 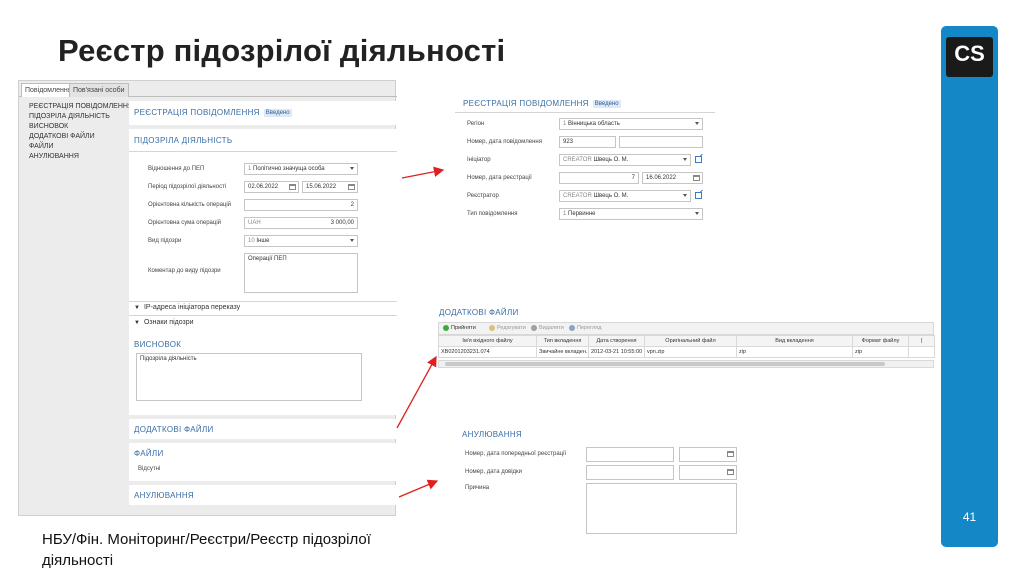 I want to click on delete-label: Видалити, so click(x=551, y=328).